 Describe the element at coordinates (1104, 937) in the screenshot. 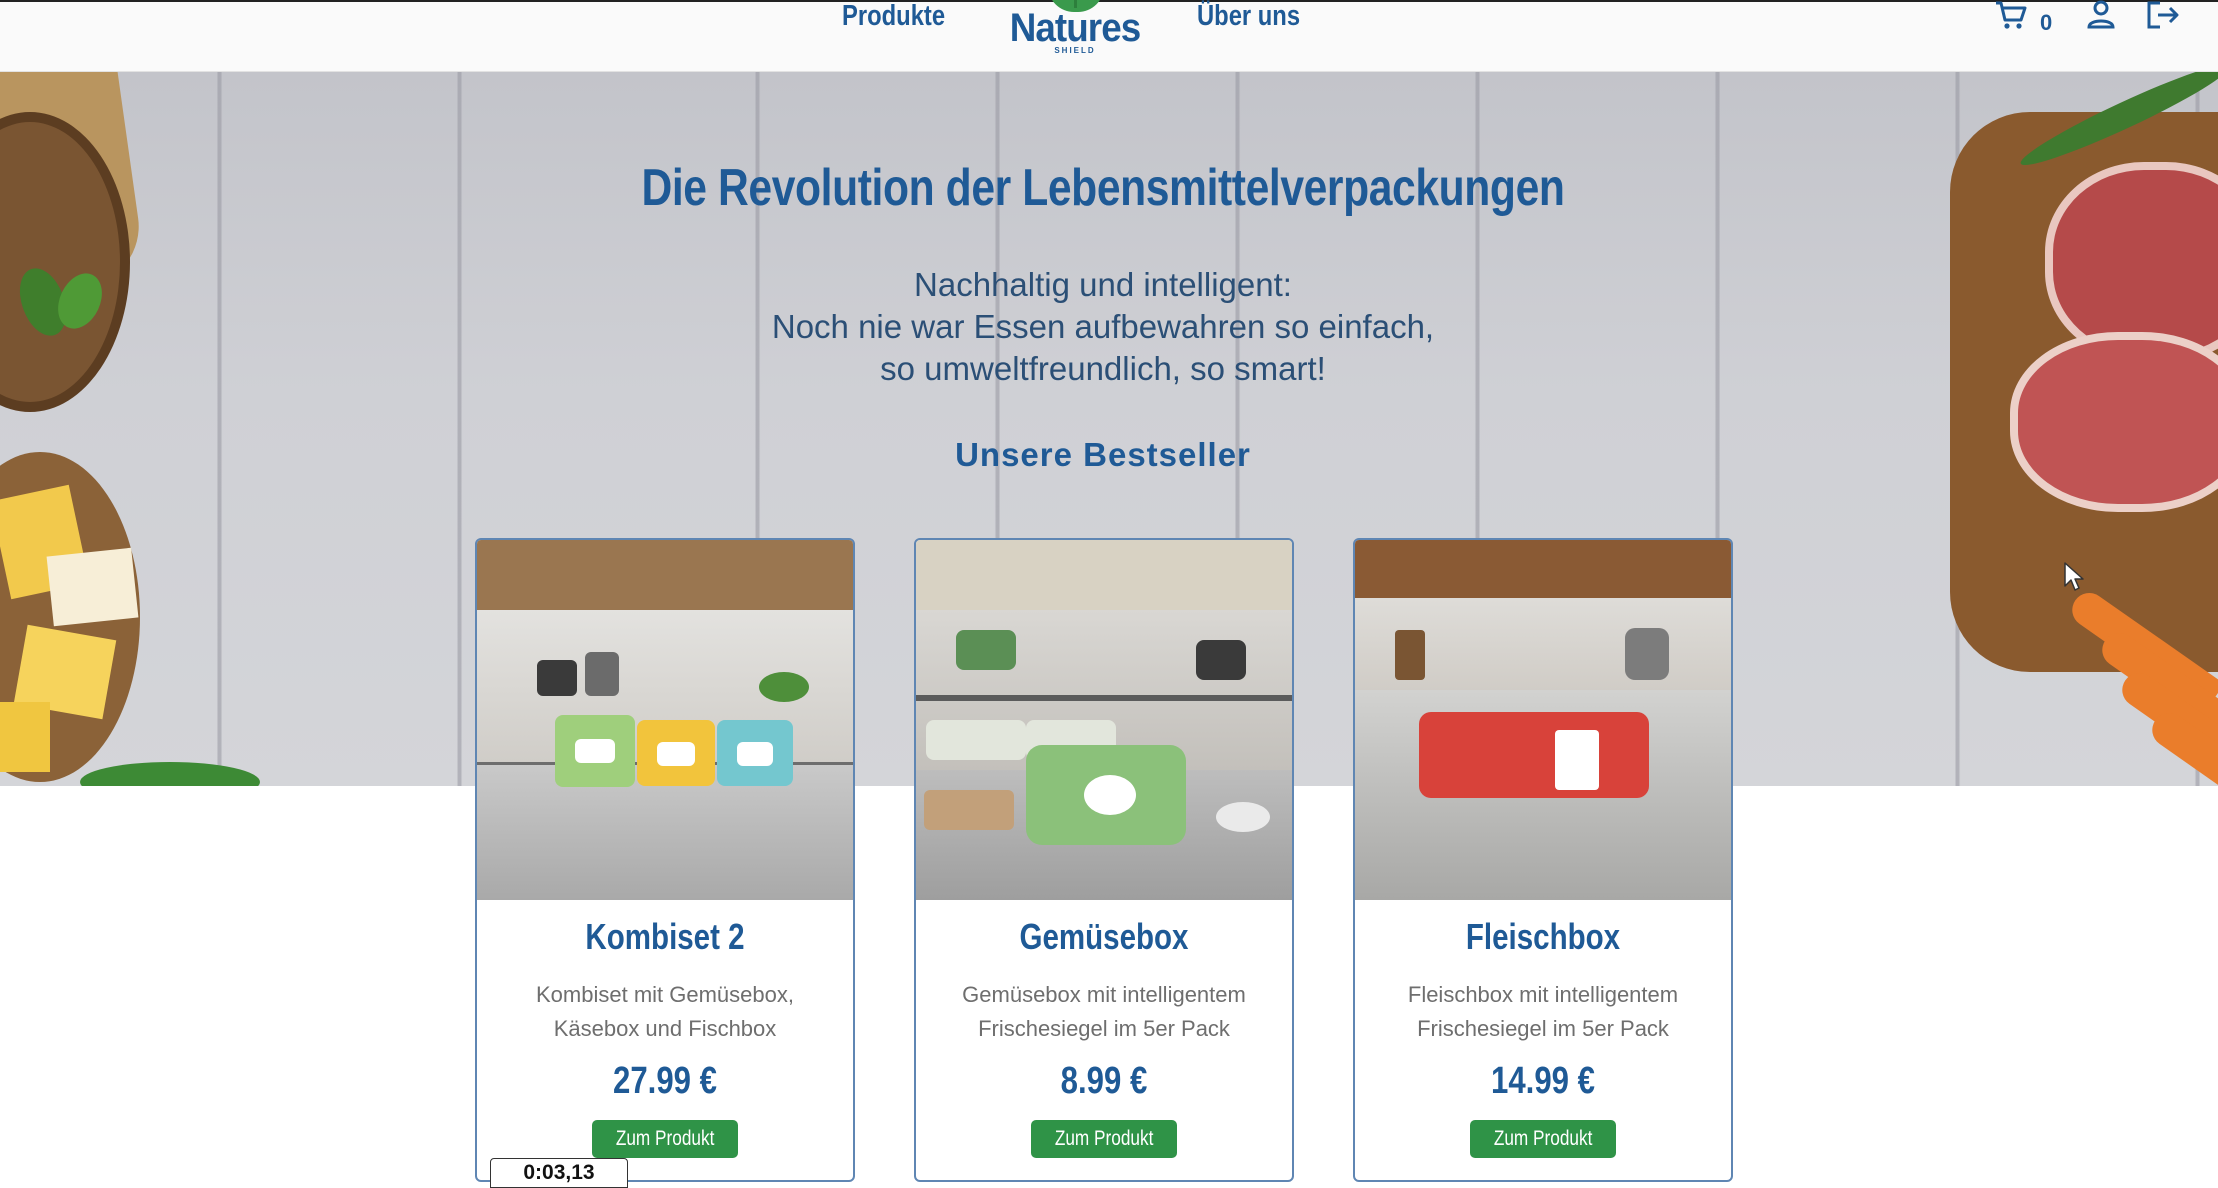

I see `product-name: Gemüsebox` at that location.